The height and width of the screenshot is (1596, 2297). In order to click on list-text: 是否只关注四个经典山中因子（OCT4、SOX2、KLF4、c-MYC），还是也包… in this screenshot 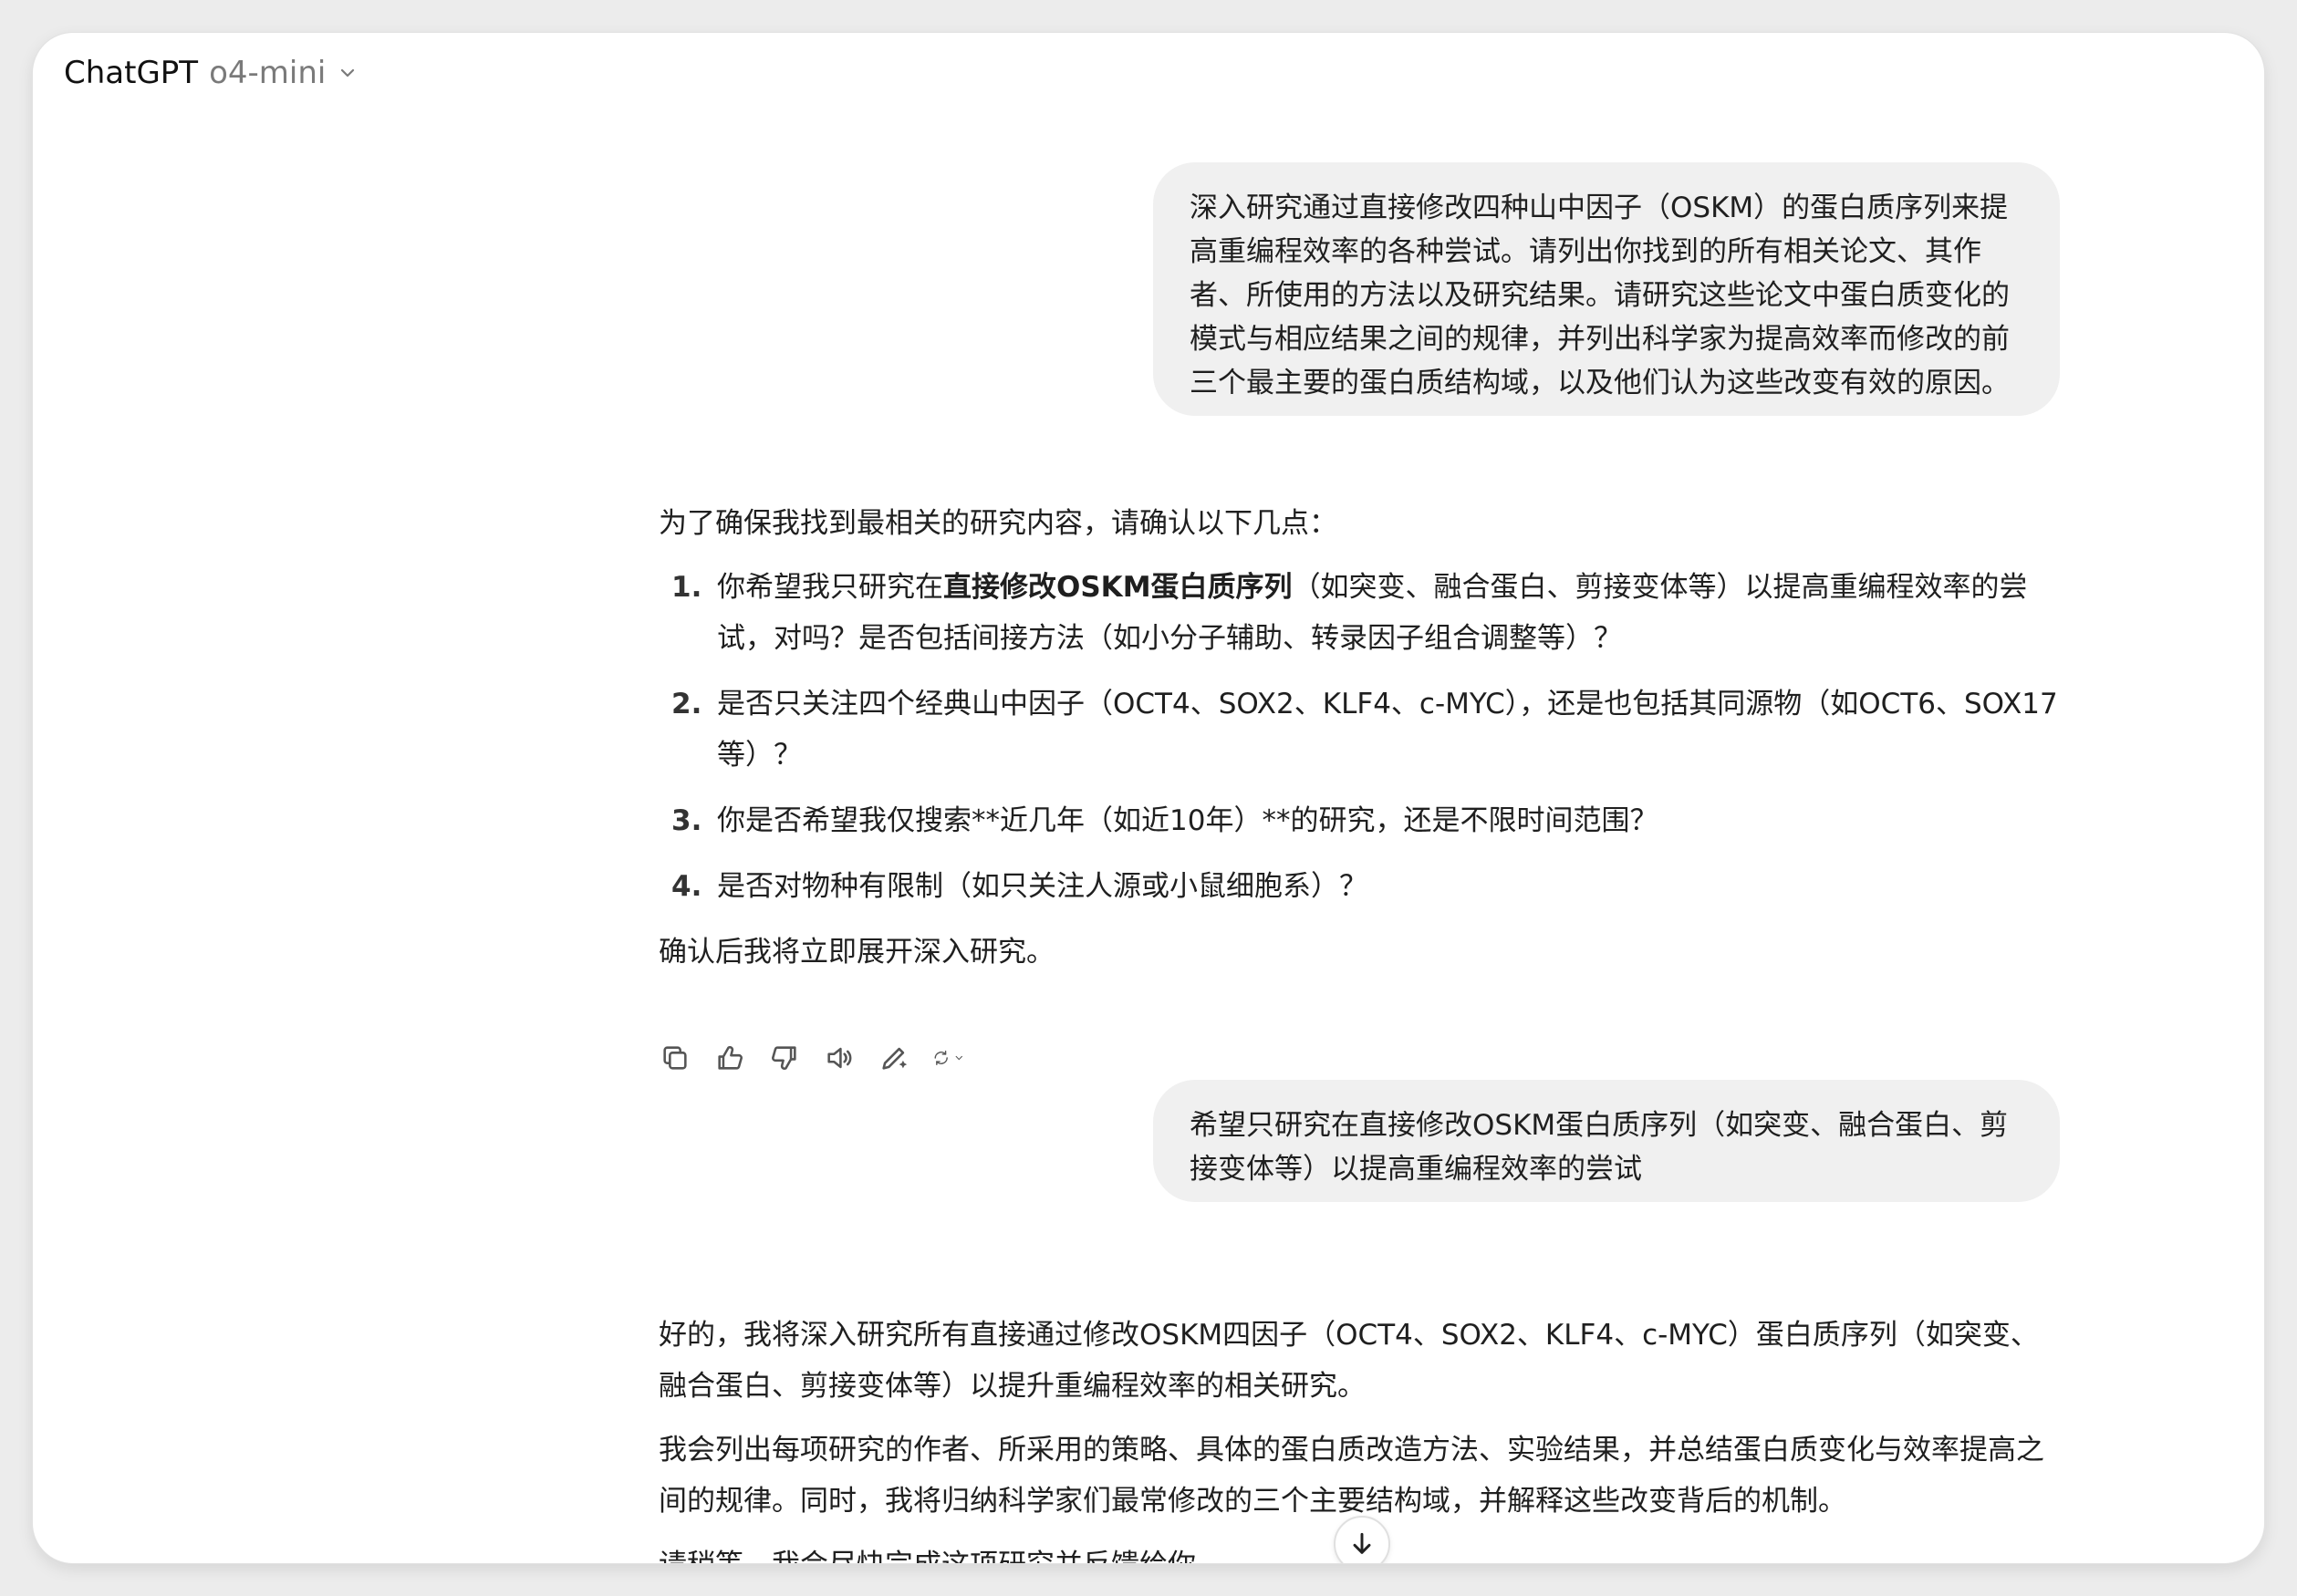, I will do `click(1387, 730)`.